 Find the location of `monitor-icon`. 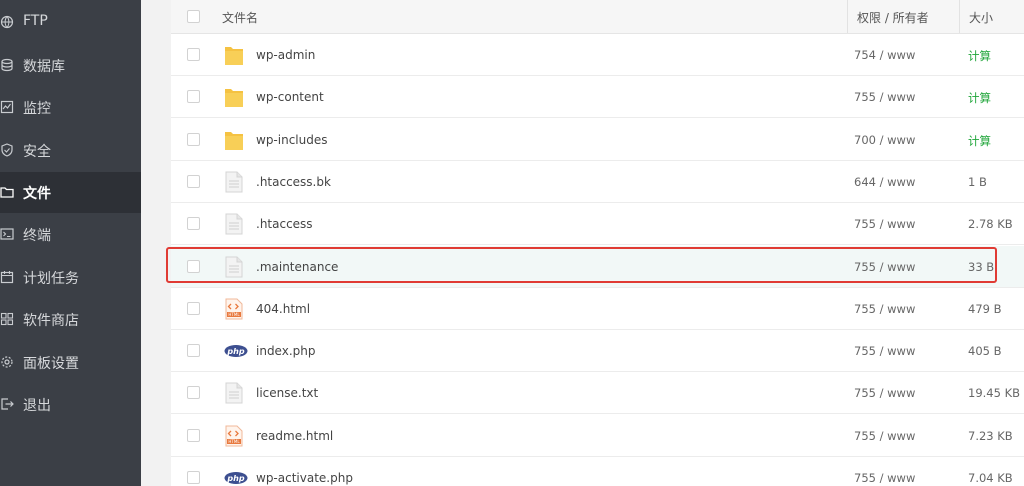

monitor-icon is located at coordinates (7, 107).